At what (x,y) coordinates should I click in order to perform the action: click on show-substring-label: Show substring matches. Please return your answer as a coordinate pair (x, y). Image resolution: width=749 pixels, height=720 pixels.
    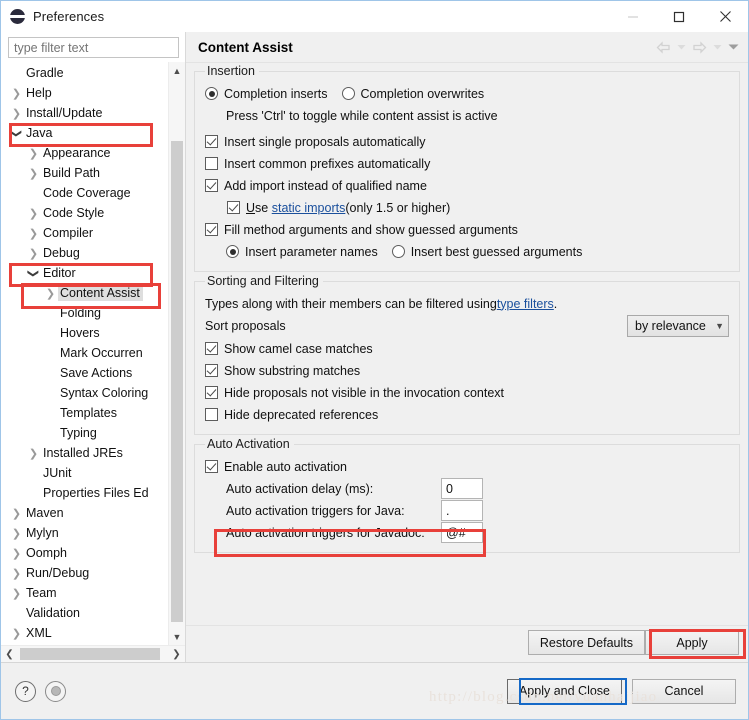
    Looking at the image, I should click on (292, 371).